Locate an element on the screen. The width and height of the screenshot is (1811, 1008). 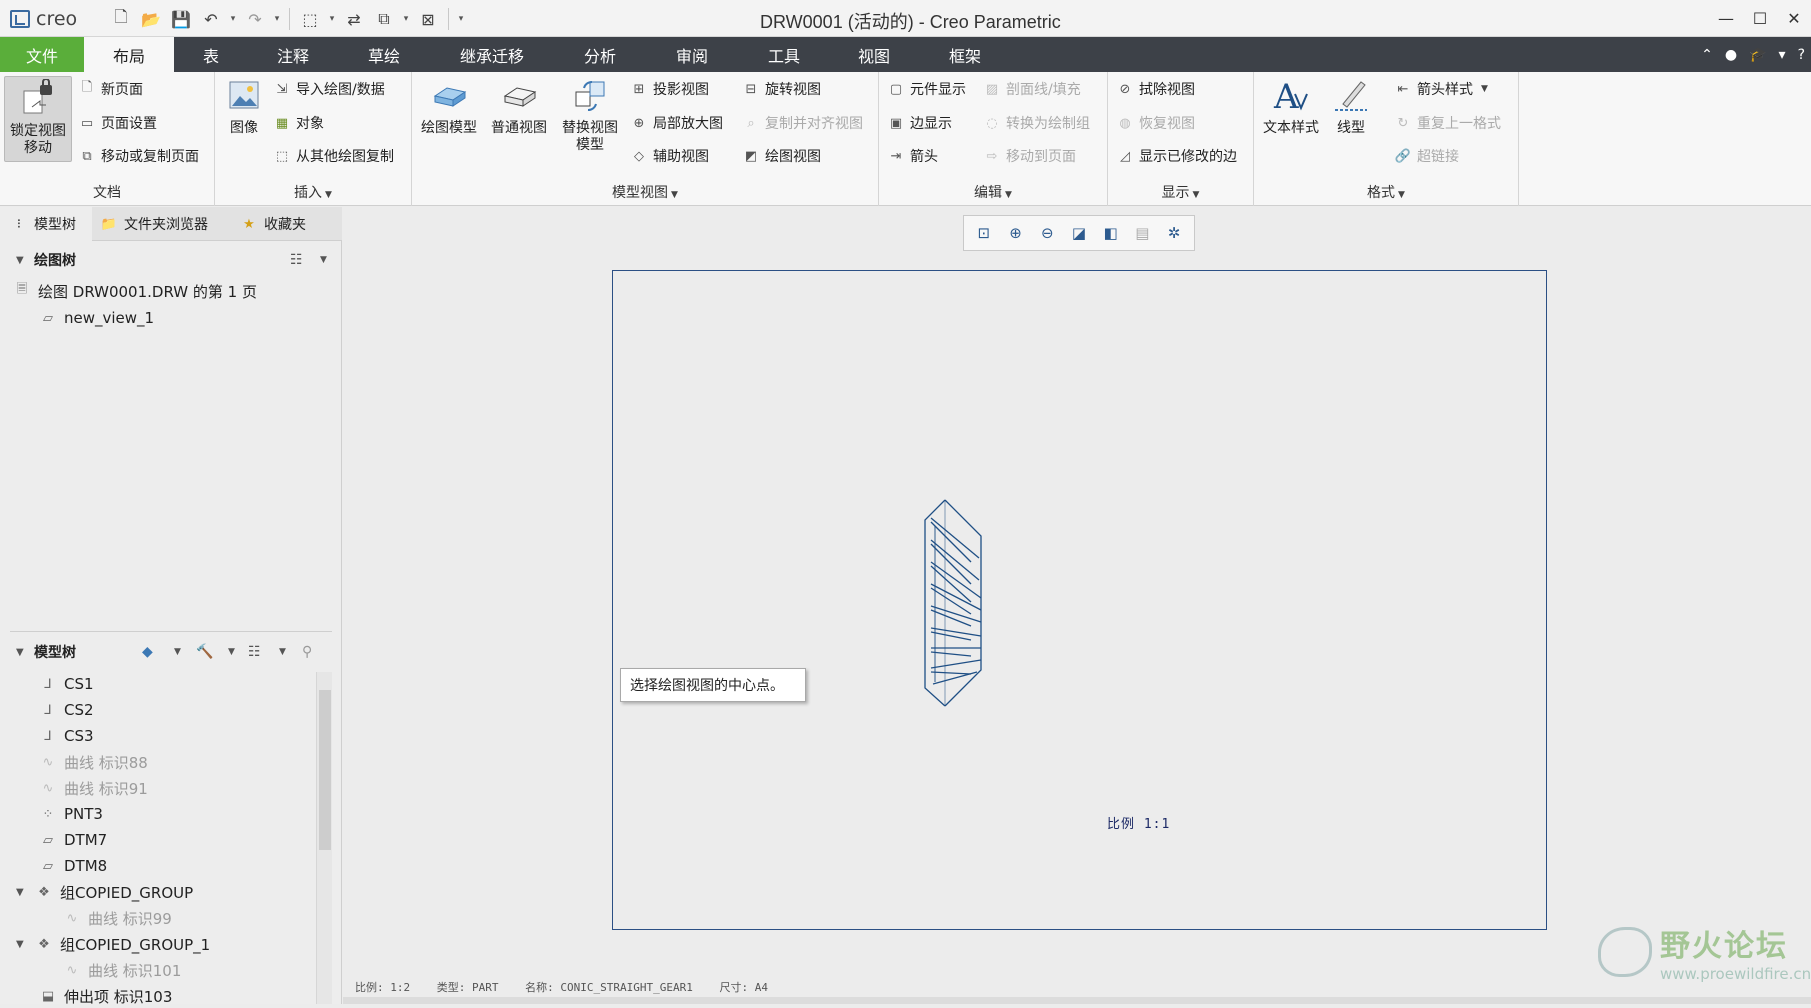
tab-review: 审阅 is located at coordinates (692, 54).